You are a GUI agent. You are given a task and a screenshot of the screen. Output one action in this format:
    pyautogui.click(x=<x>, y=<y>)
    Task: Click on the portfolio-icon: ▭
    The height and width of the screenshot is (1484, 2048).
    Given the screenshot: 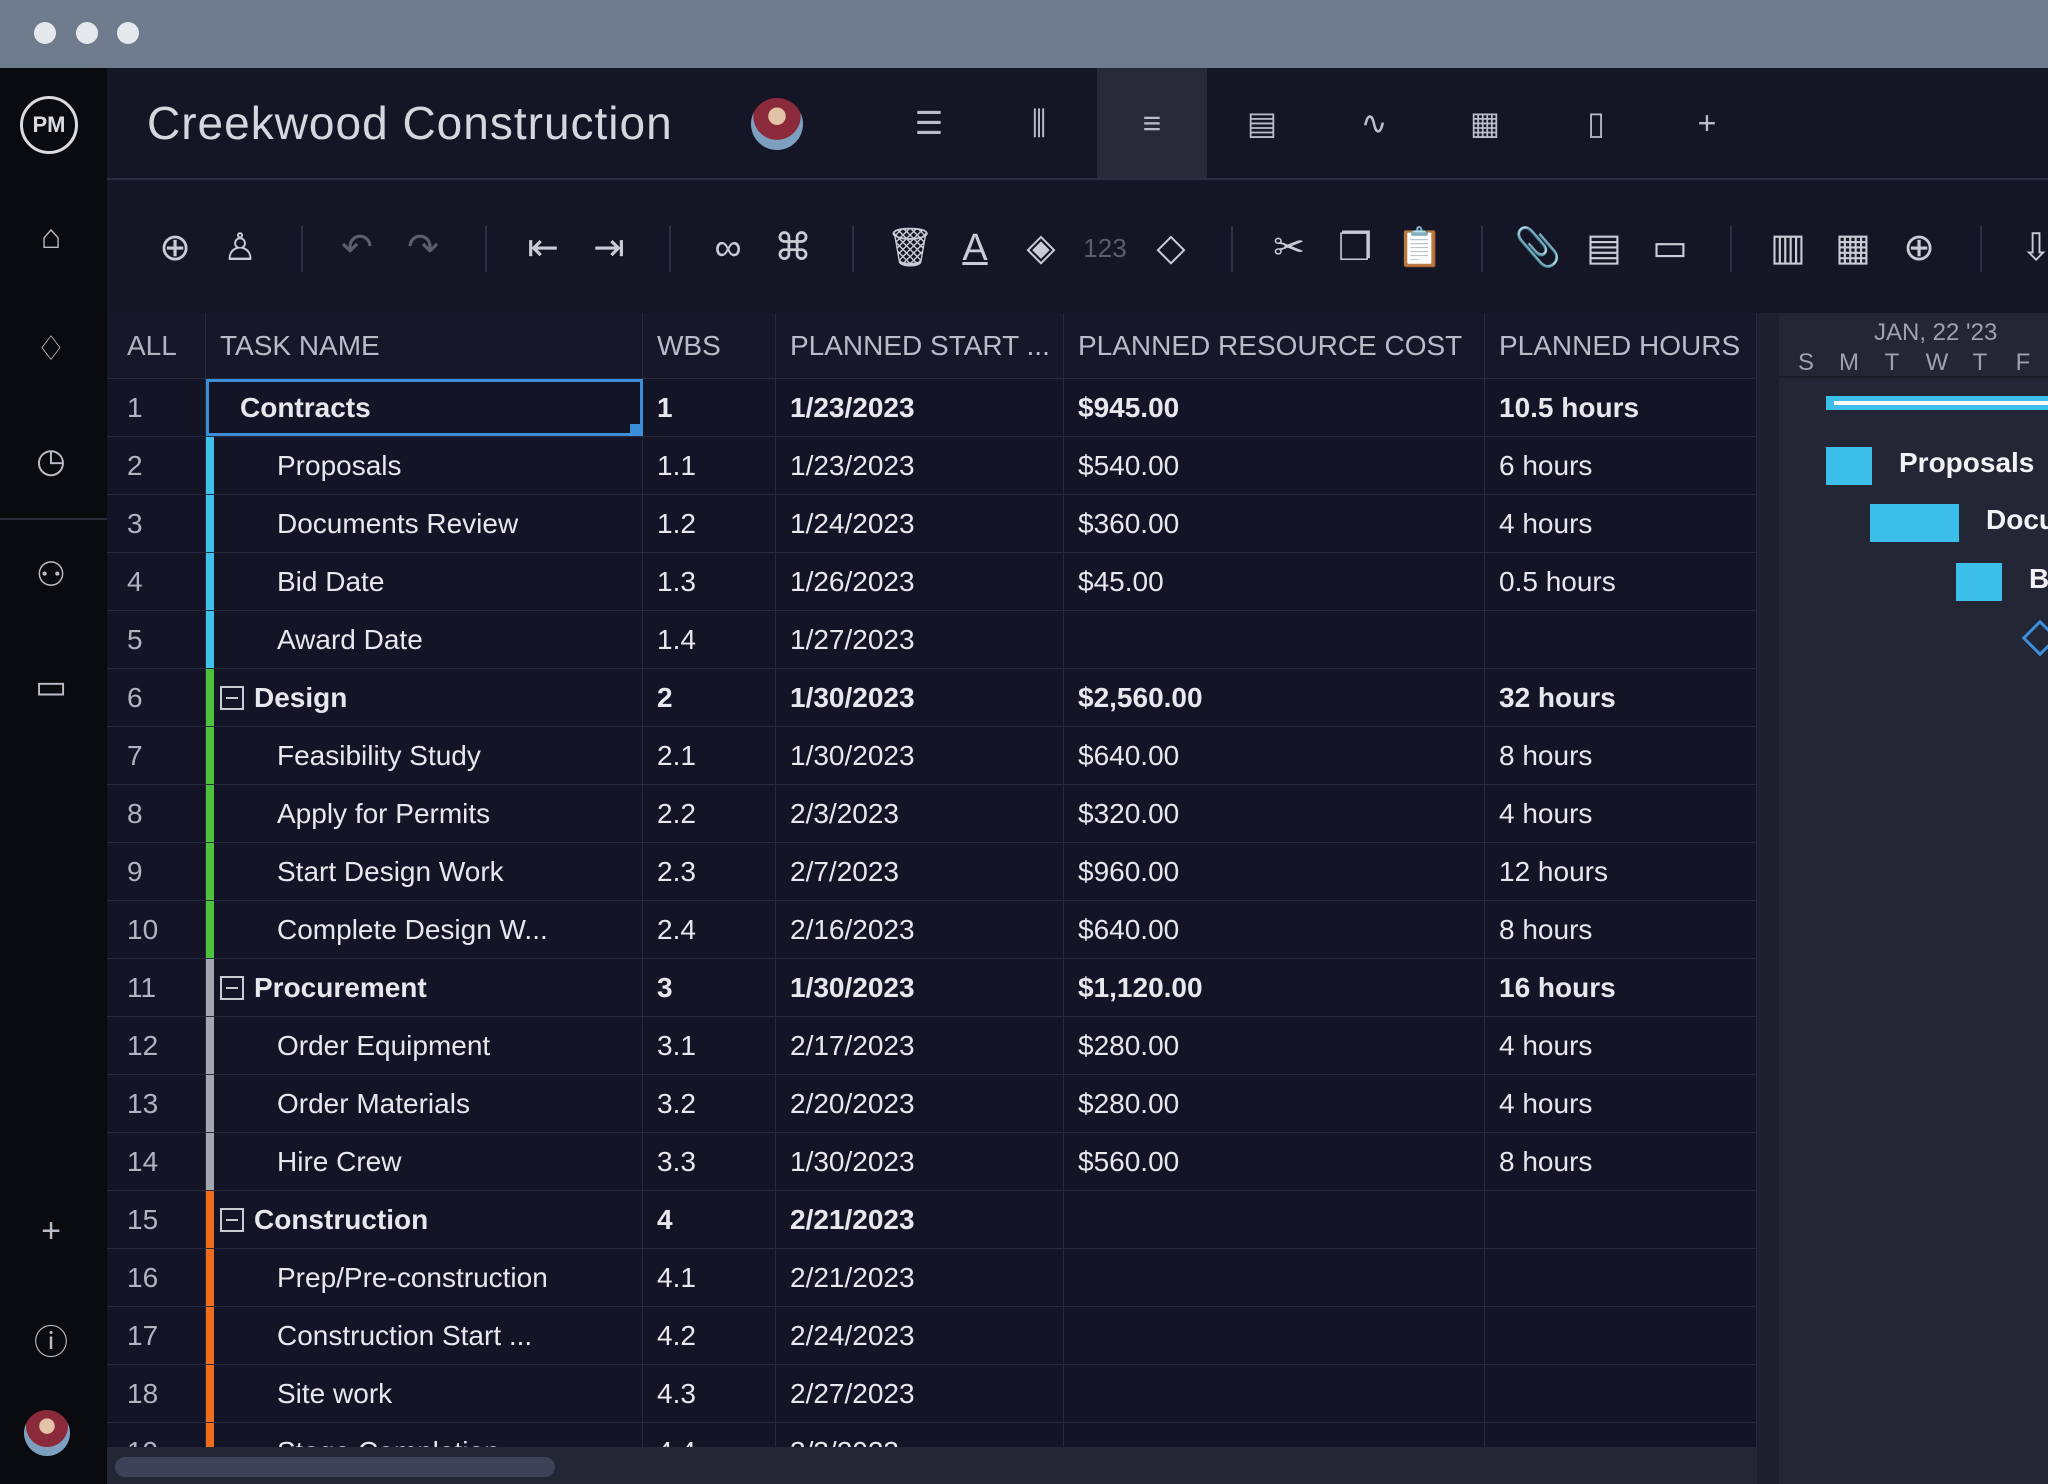 What is the action you would take?
    pyautogui.click(x=51, y=687)
    